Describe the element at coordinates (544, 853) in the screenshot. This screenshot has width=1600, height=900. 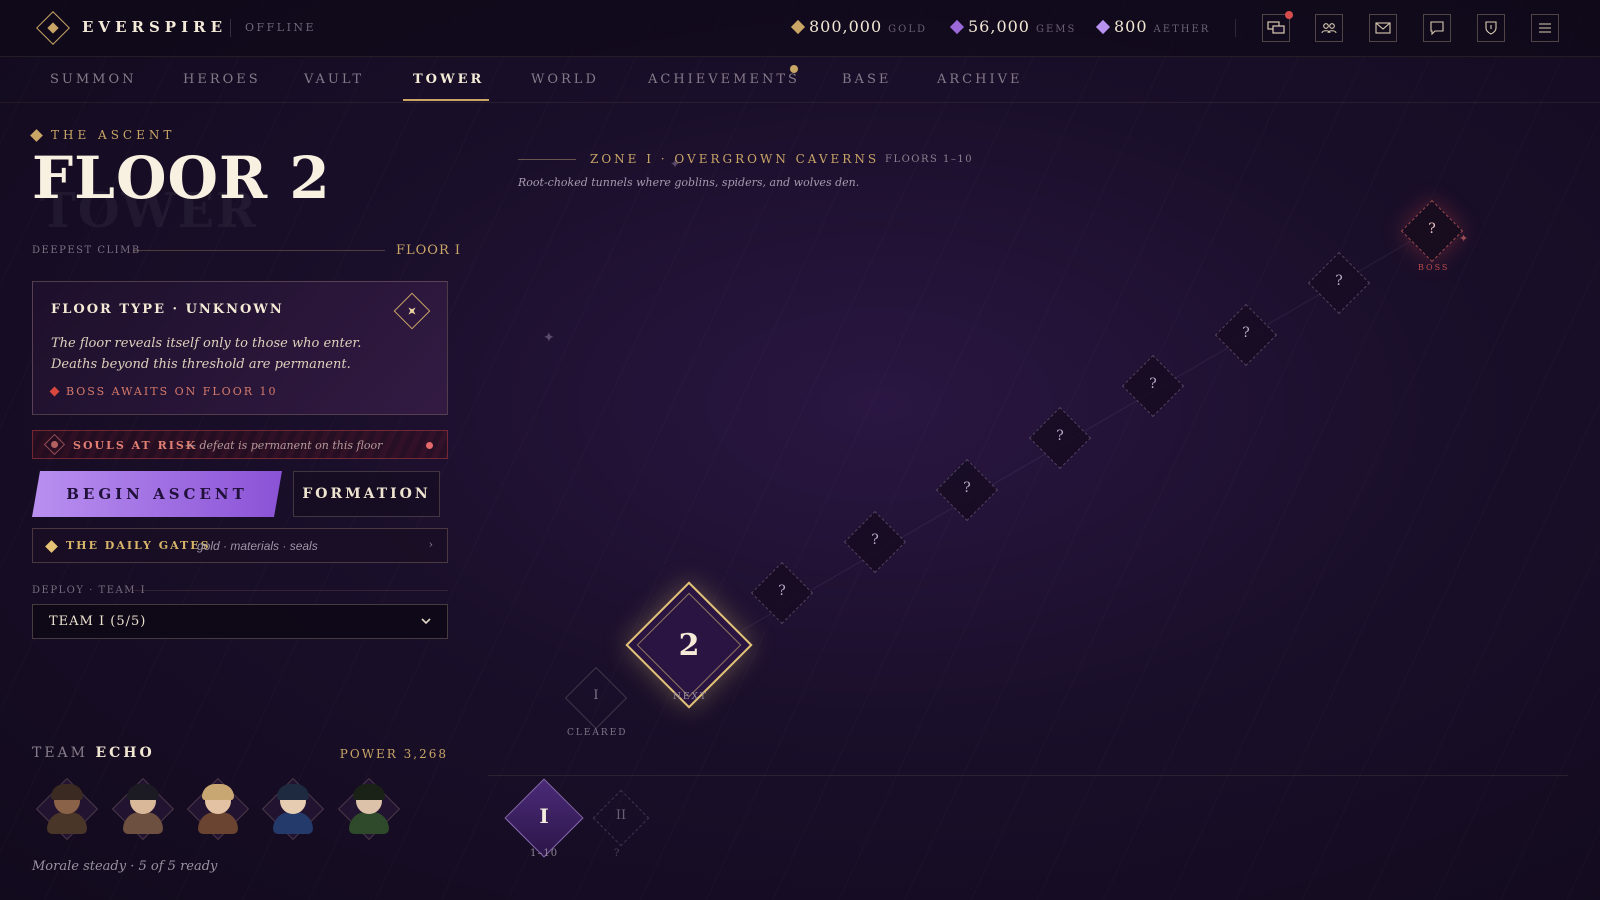
I see `zone-tab-1-range: 1–10` at that location.